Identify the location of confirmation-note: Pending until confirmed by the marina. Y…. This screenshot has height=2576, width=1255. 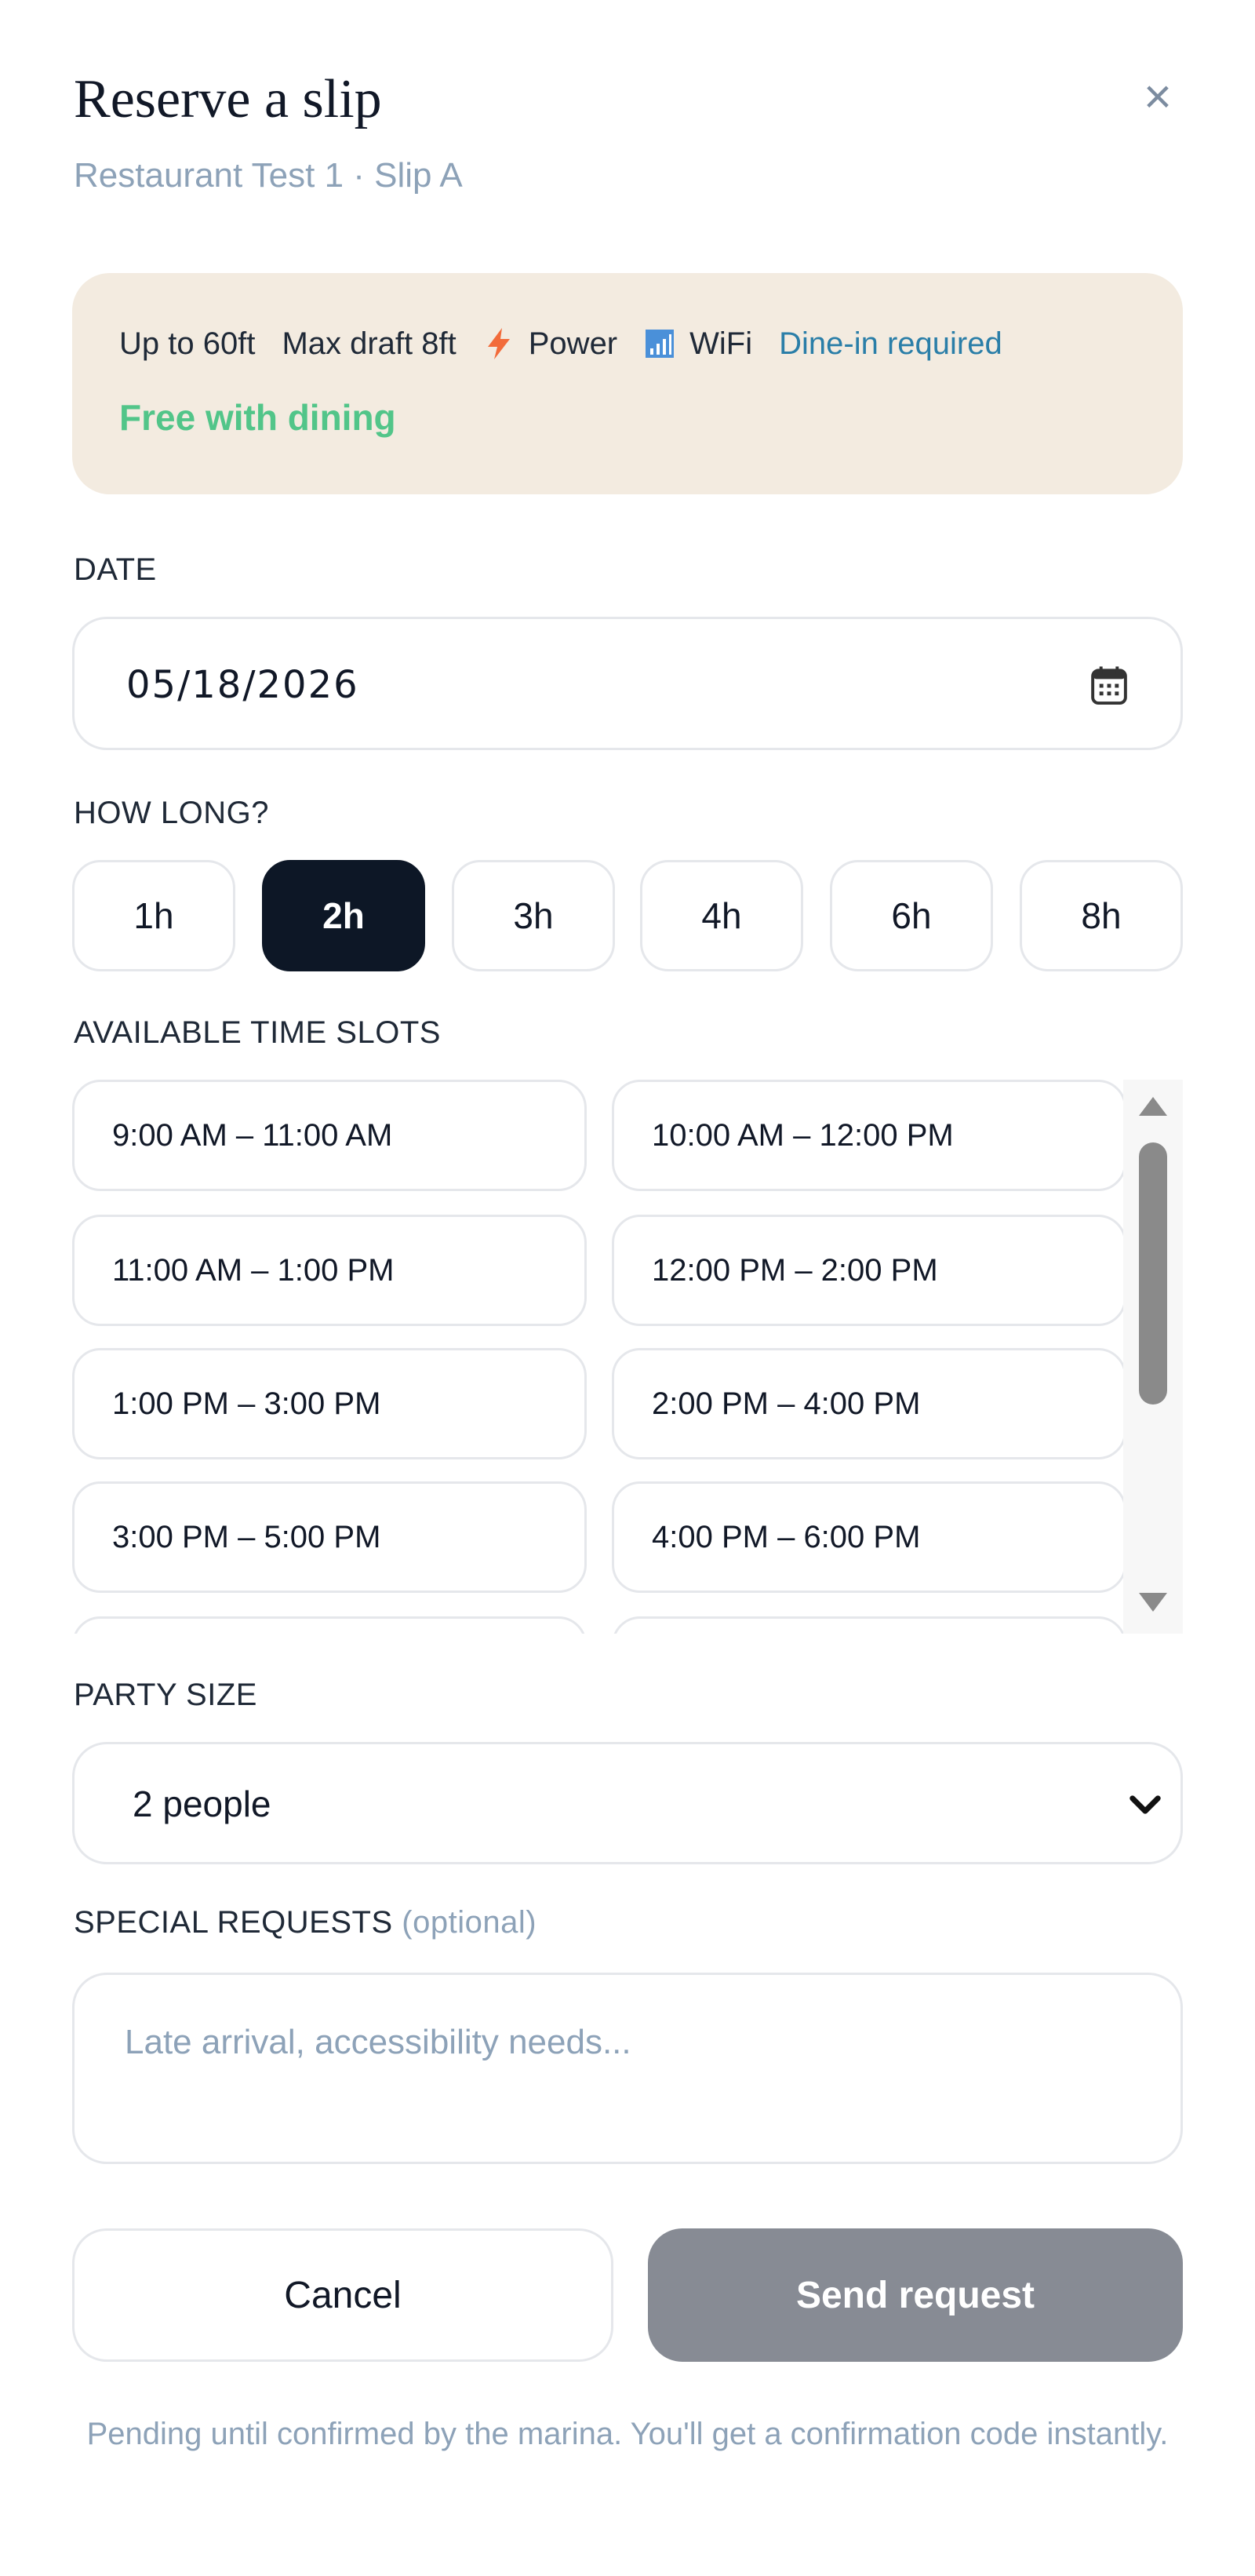
(627, 2434).